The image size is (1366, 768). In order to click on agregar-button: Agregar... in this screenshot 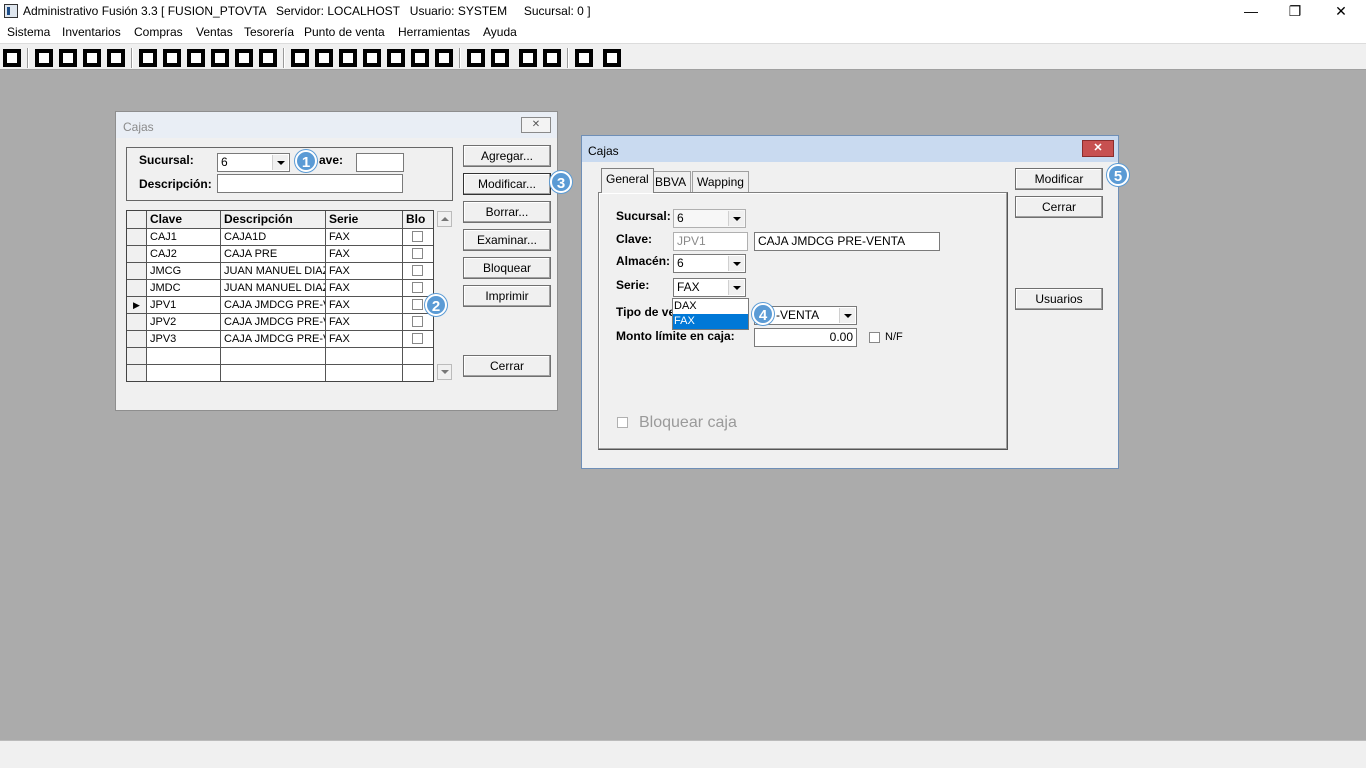, I will do `click(507, 156)`.